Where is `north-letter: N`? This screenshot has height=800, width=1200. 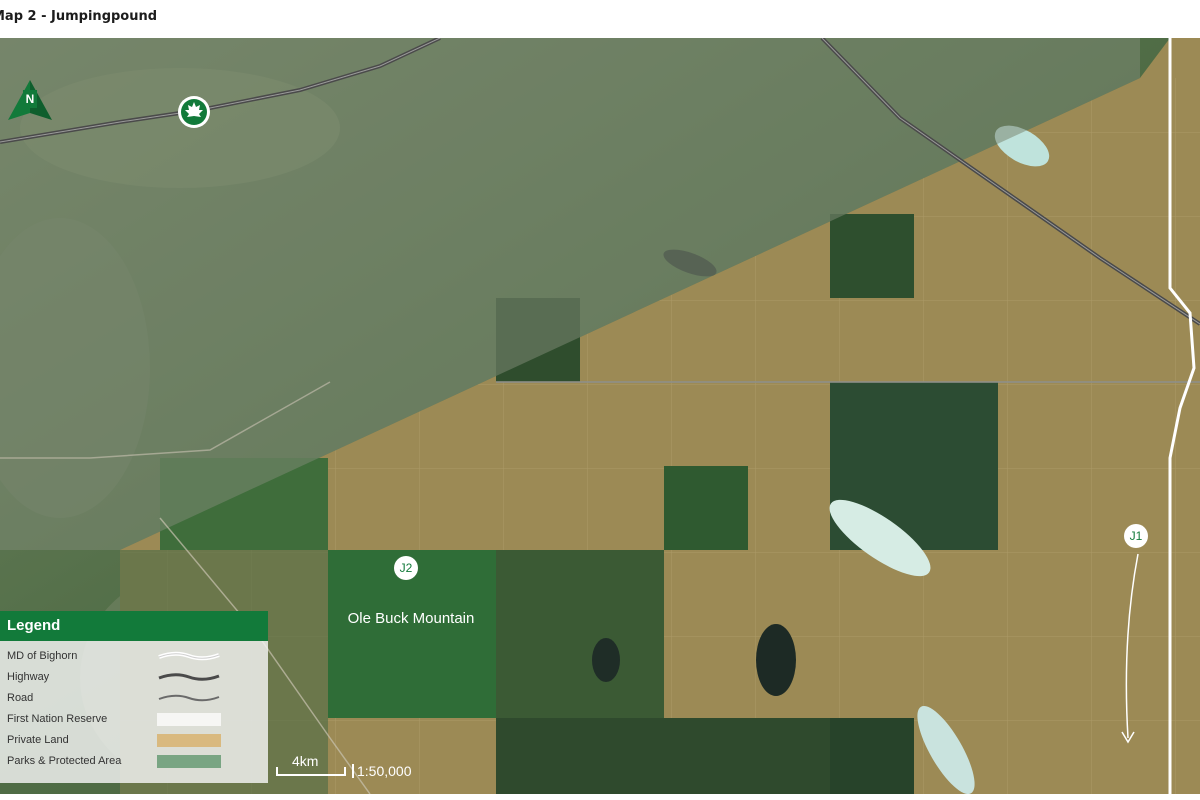 north-letter: N is located at coordinates (30, 99).